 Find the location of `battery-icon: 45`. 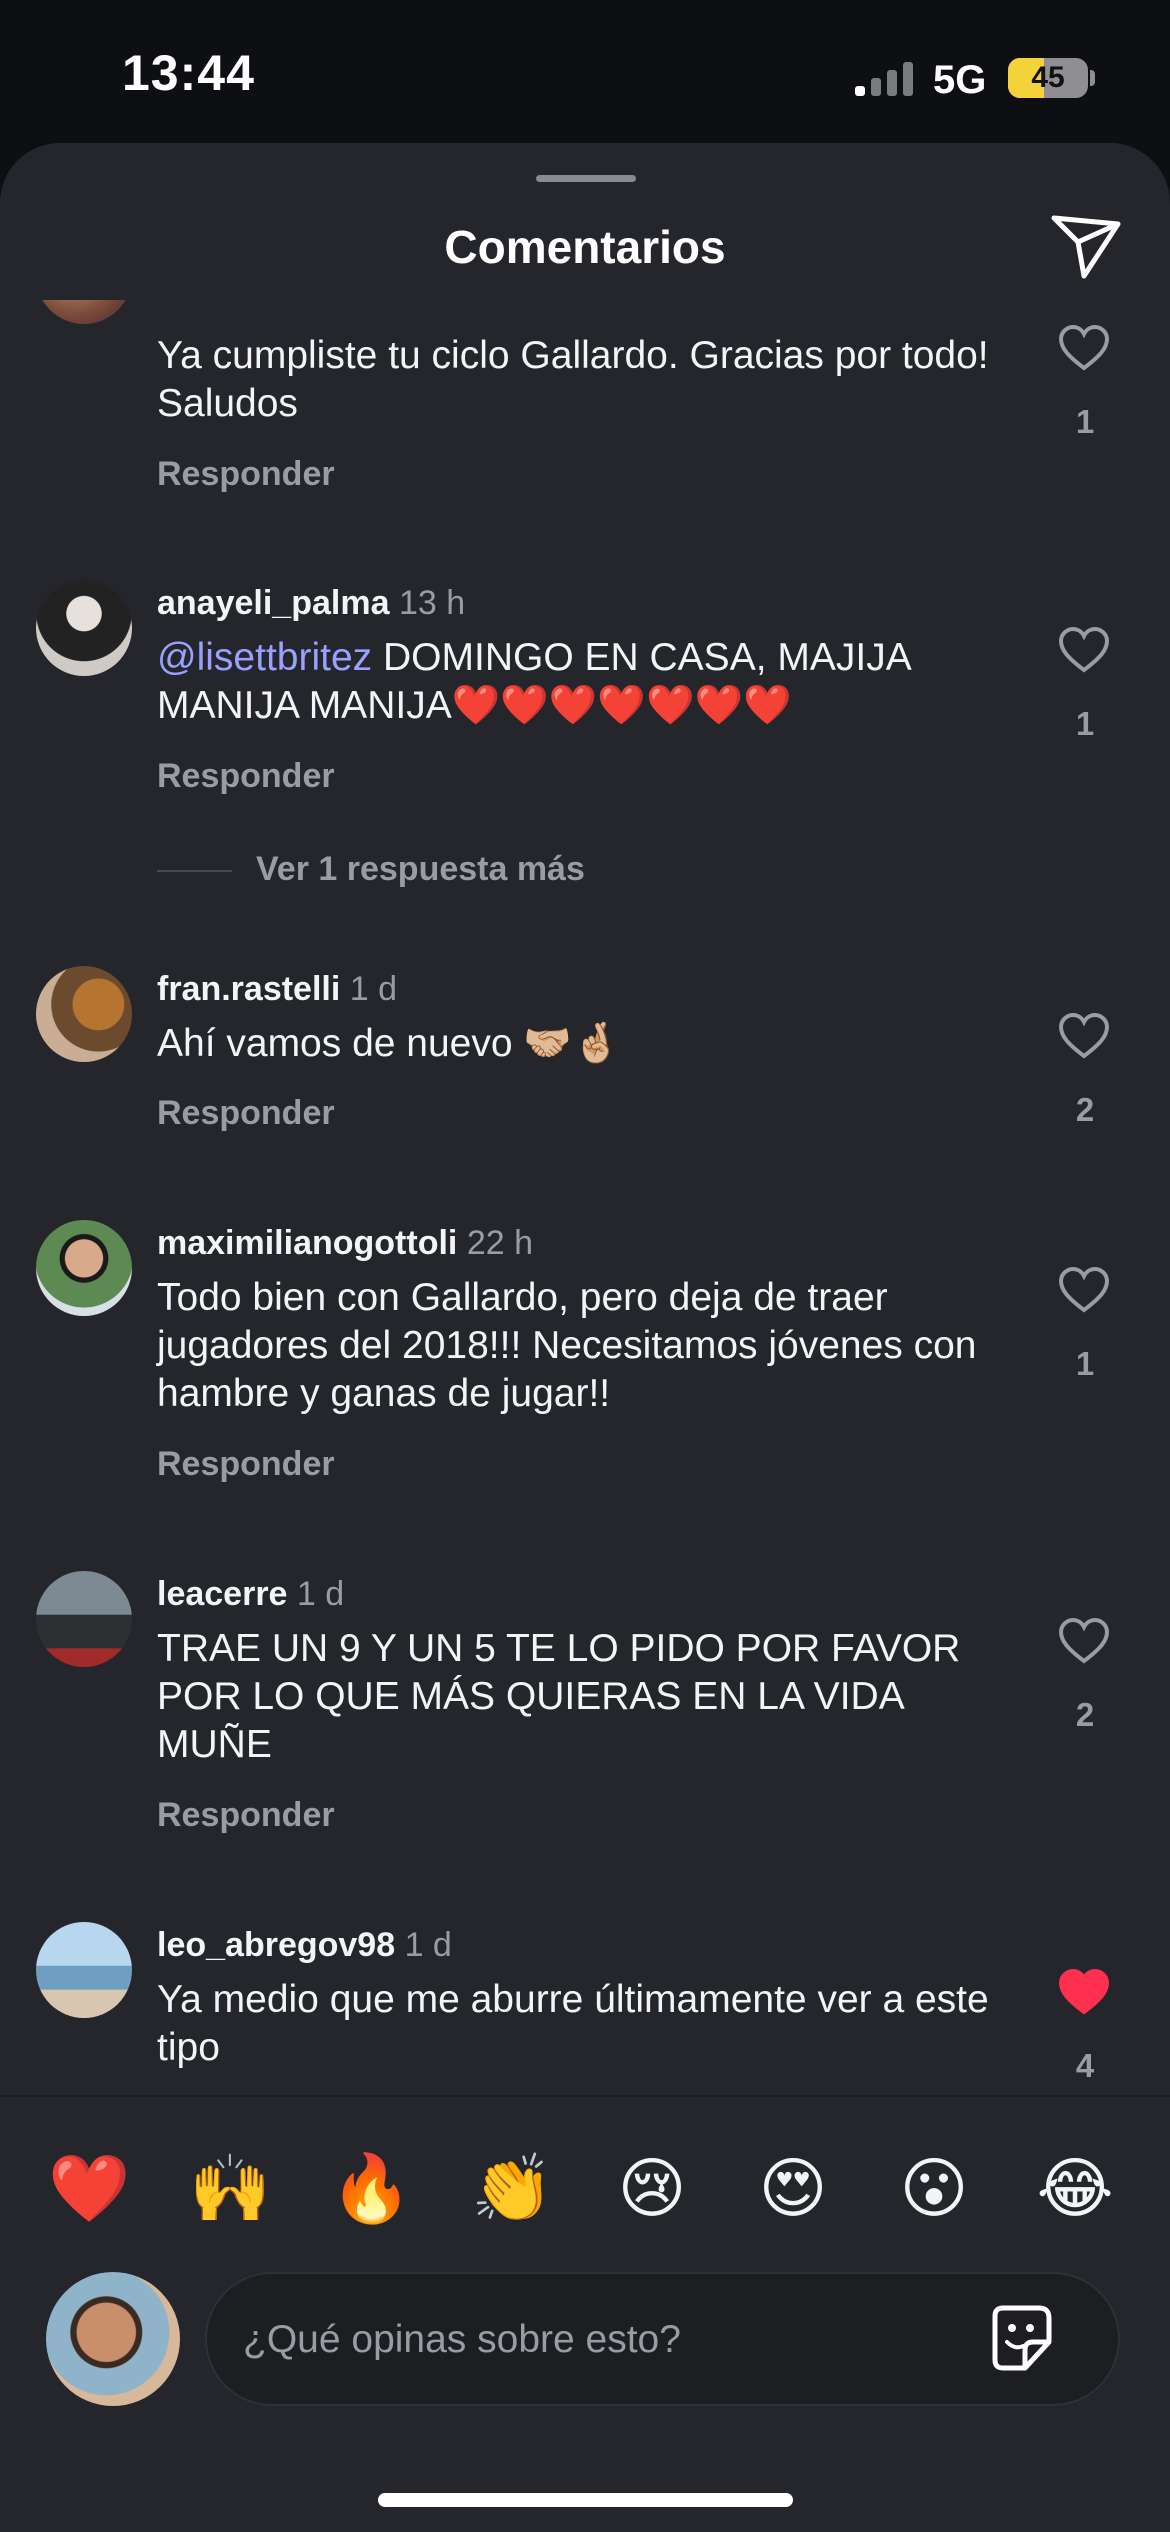

battery-icon: 45 is located at coordinates (1048, 78).